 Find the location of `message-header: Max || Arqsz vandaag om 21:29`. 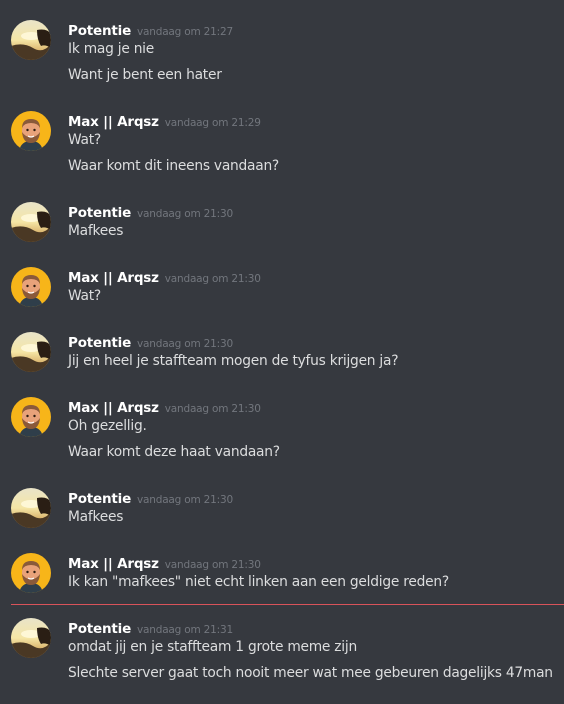

message-header: Max || Arqsz vandaag om 21:29 is located at coordinates (164, 121).